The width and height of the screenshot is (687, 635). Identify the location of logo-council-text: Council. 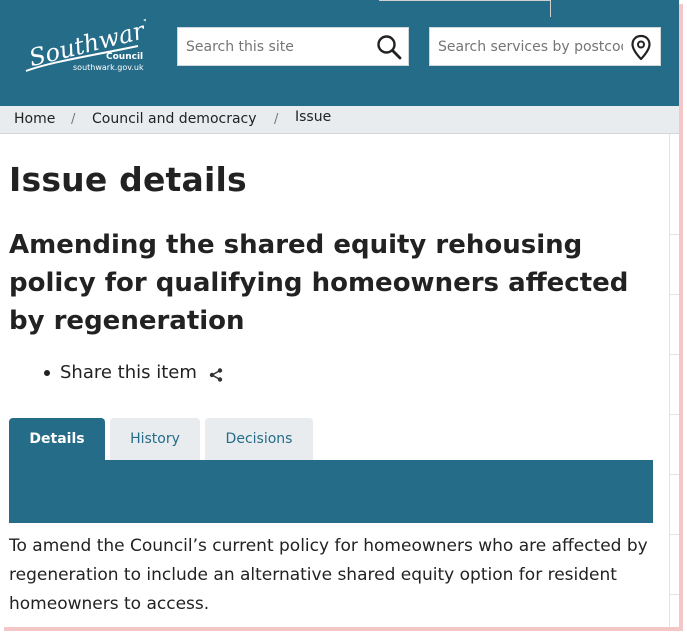
(125, 57).